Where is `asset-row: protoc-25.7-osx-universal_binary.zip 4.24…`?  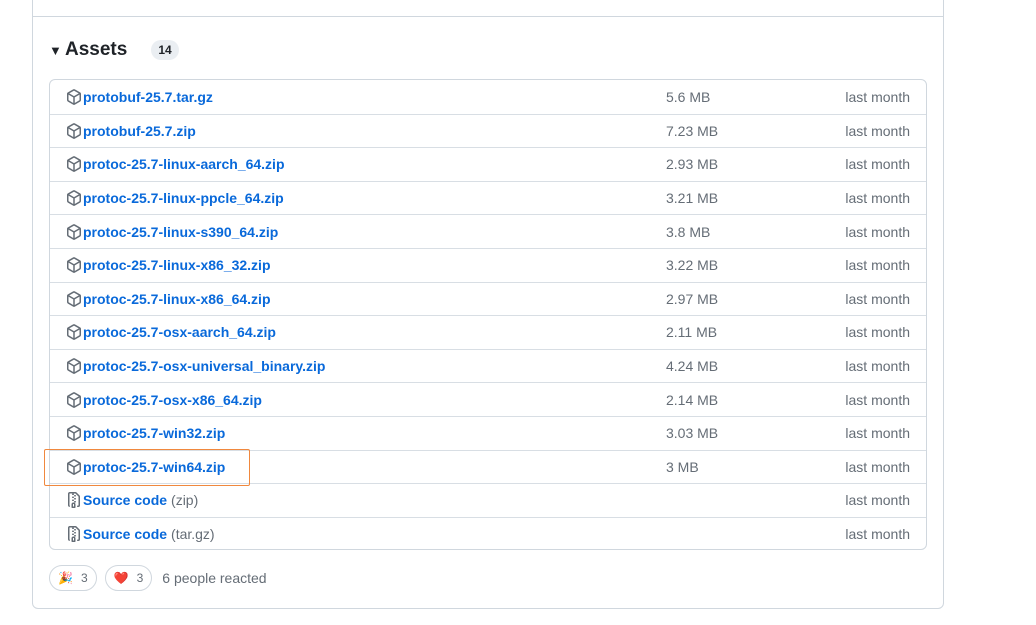 asset-row: protoc-25.7-osx-universal_binary.zip 4.24… is located at coordinates (488, 365).